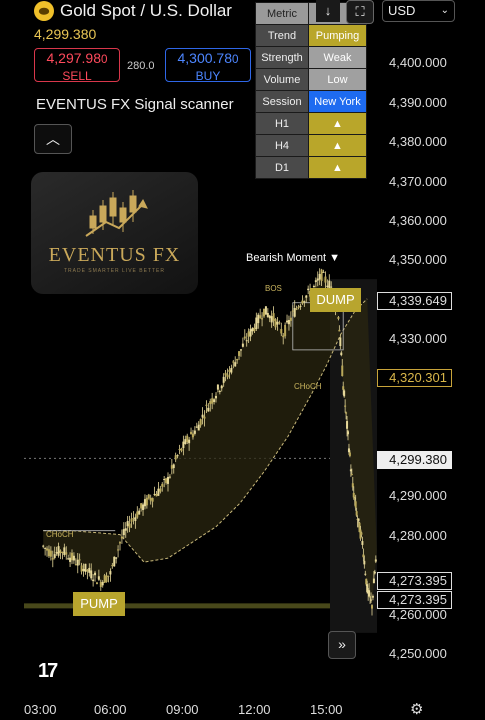 This screenshot has height=720, width=485. What do you see at coordinates (360, 12) in the screenshot?
I see `fullscreen-button: ⛶` at bounding box center [360, 12].